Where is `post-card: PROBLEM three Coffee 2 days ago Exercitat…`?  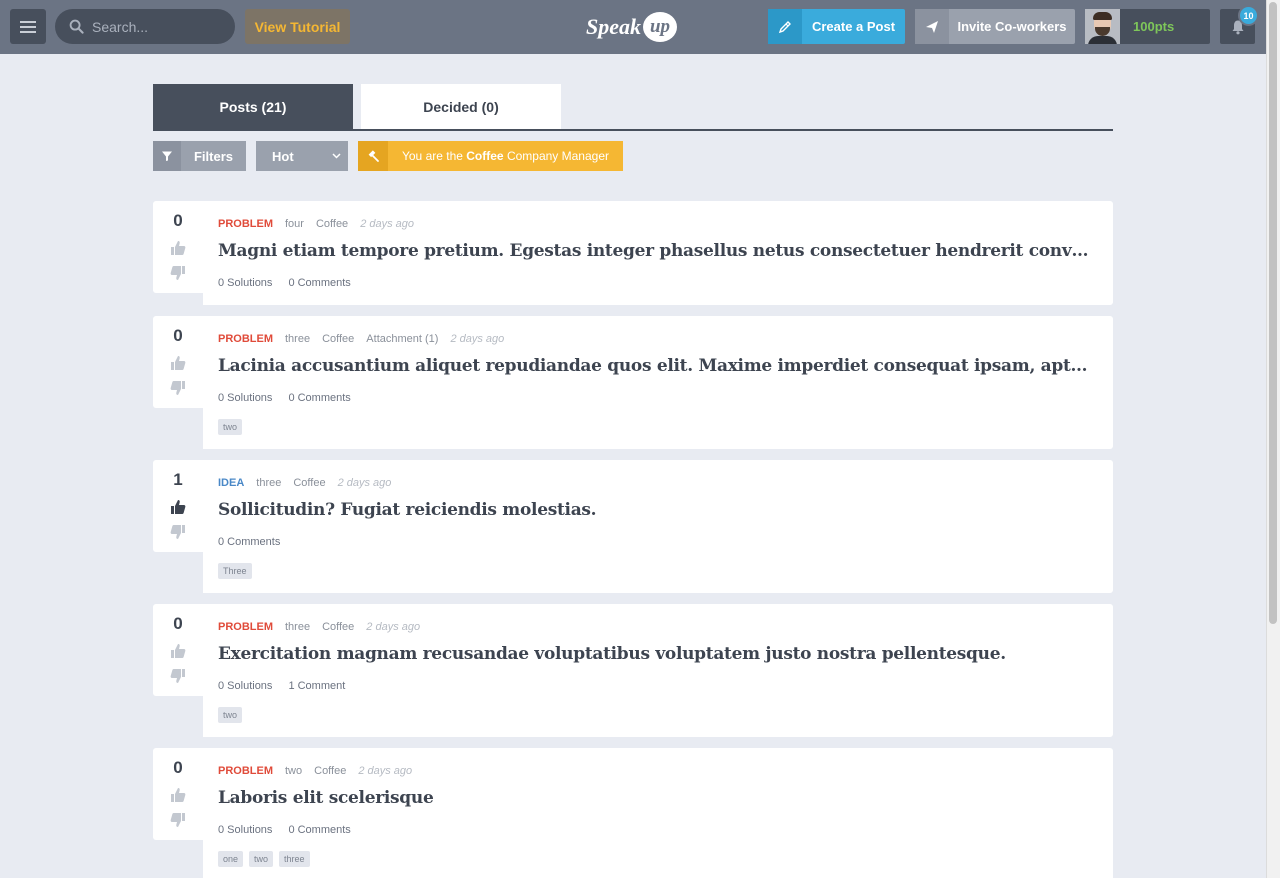 post-card: PROBLEM three Coffee 2 days ago Exercitat… is located at coordinates (658, 670).